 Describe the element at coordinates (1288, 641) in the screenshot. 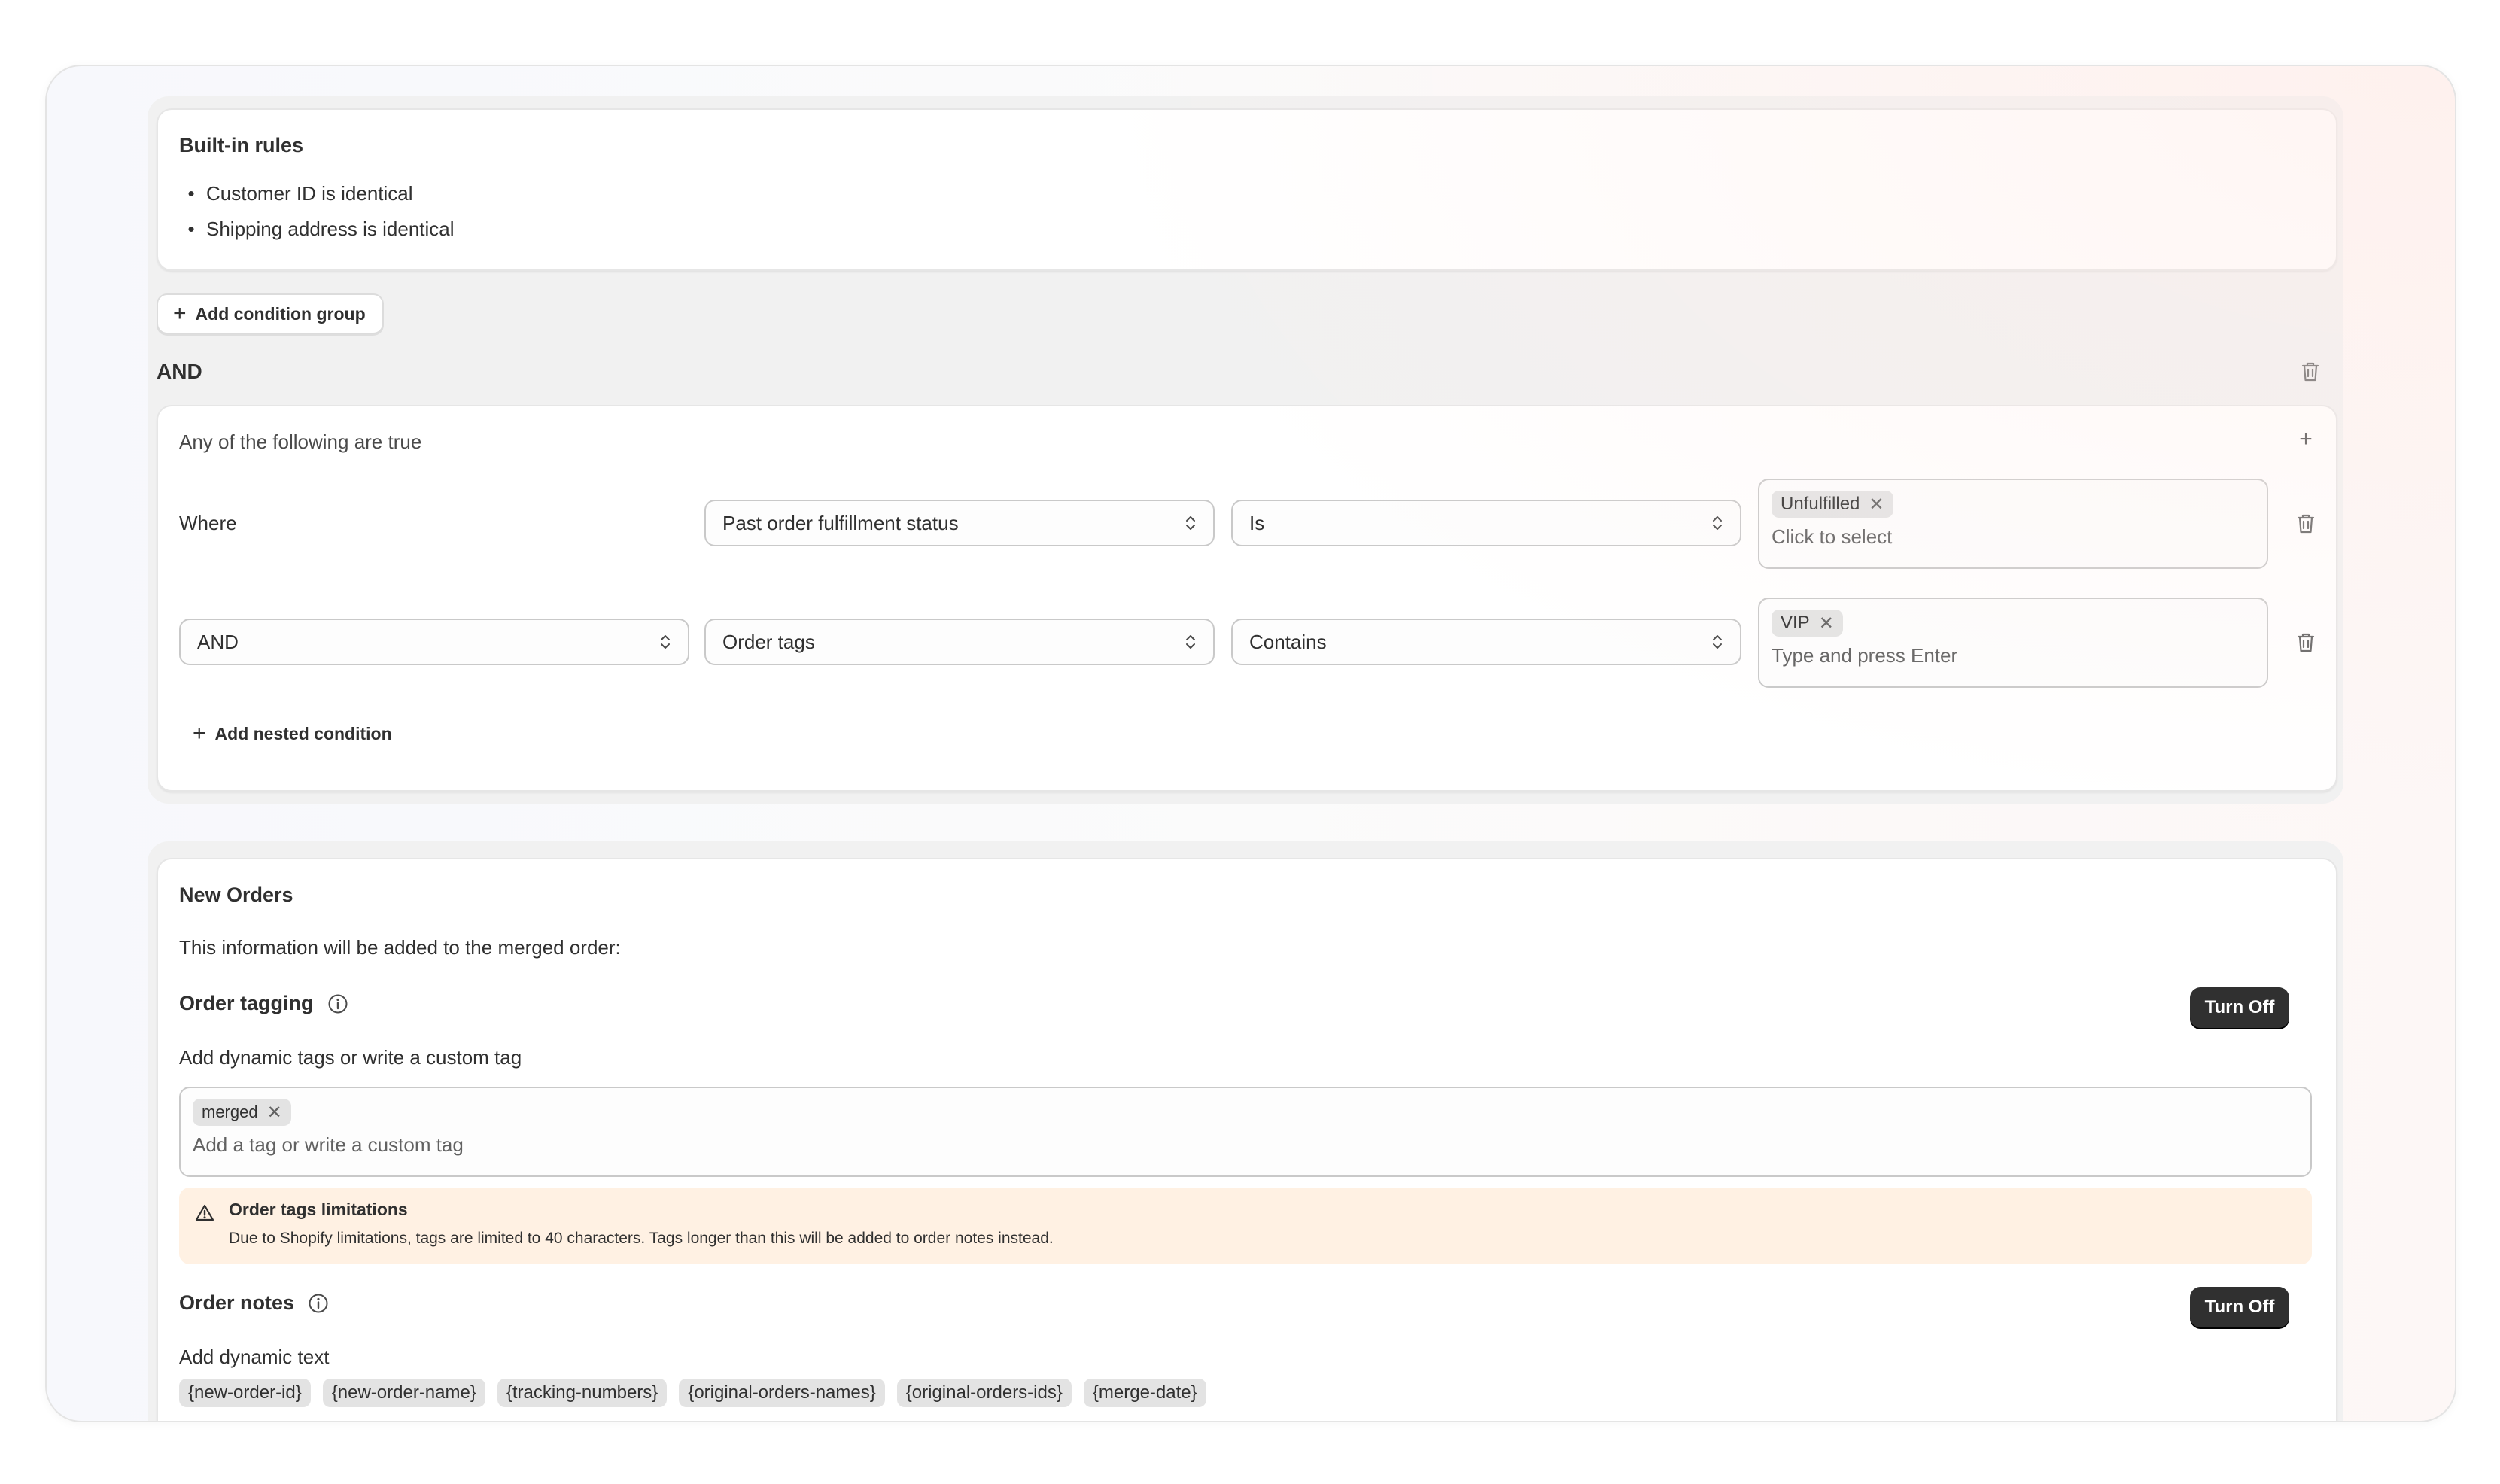

I see `comparator-select-value: Contains` at that location.